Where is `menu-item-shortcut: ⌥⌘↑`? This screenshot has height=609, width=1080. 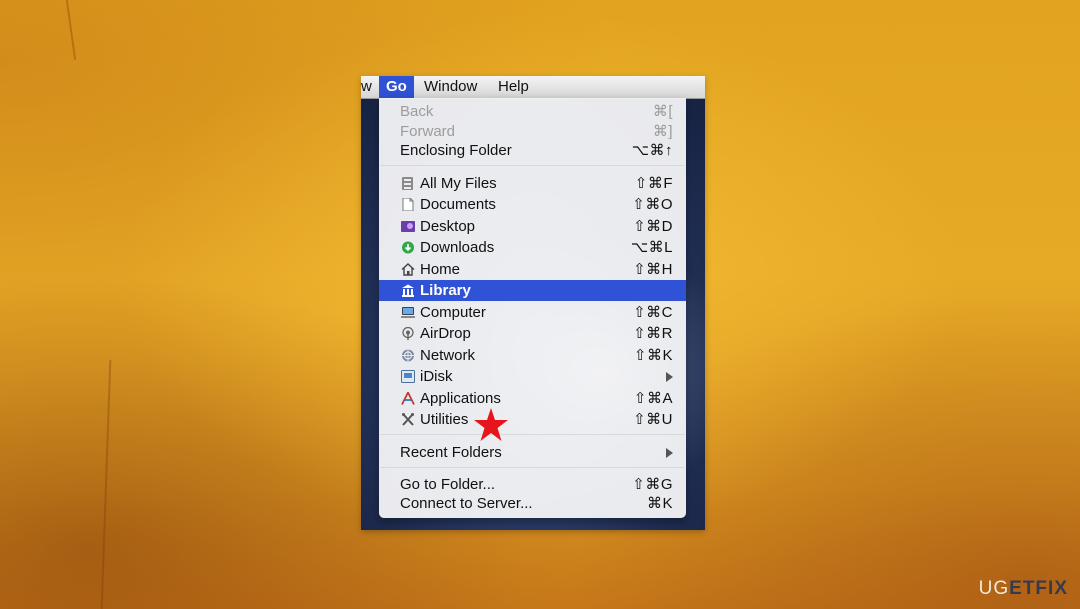
menu-item-shortcut: ⌥⌘↑ is located at coordinates (652, 150).